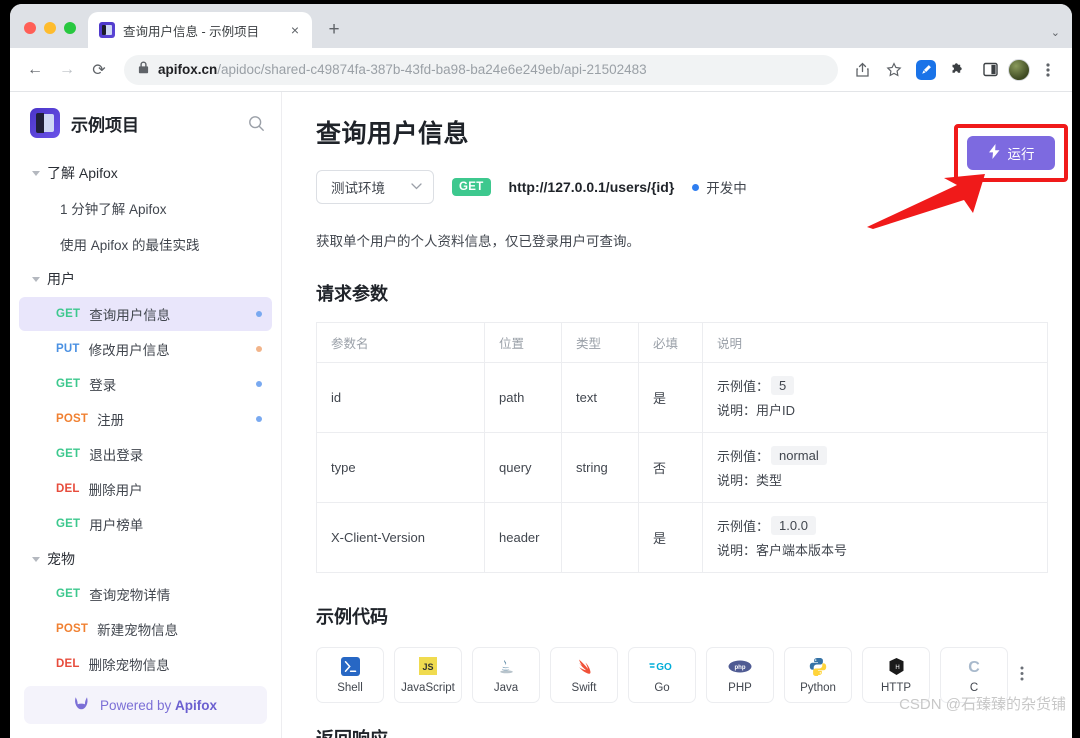 The width and height of the screenshot is (1080, 738). What do you see at coordinates (584, 675) in the screenshot?
I see `tab-swift: Swift` at bounding box center [584, 675].